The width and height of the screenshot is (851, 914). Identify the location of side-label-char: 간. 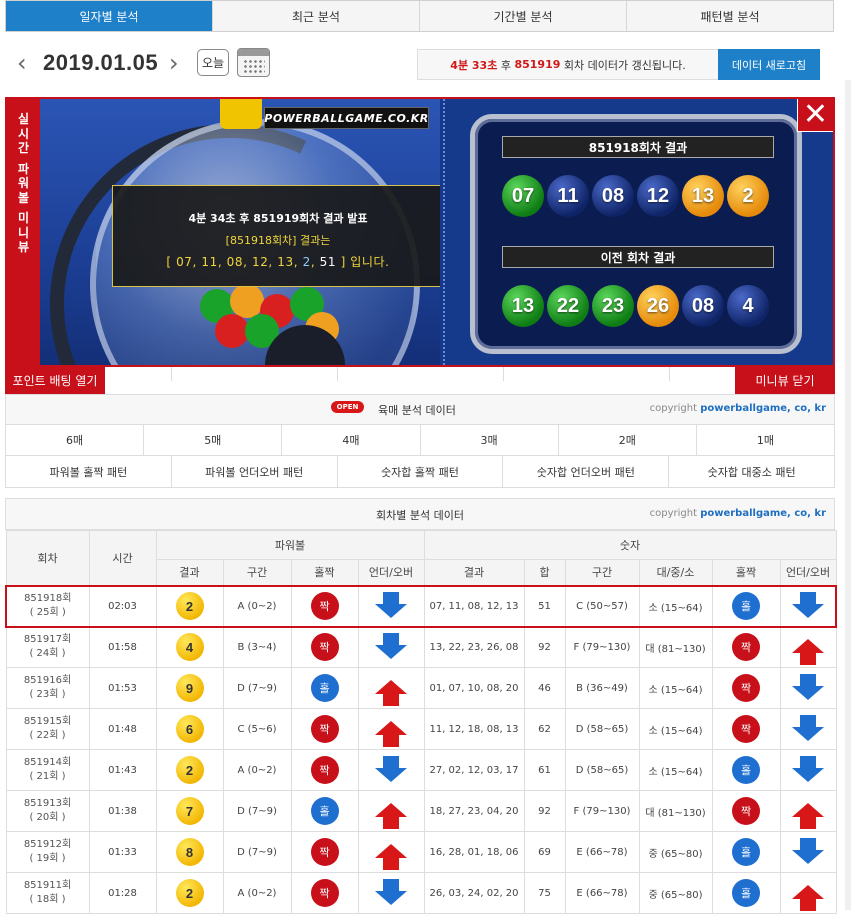
(23, 148).